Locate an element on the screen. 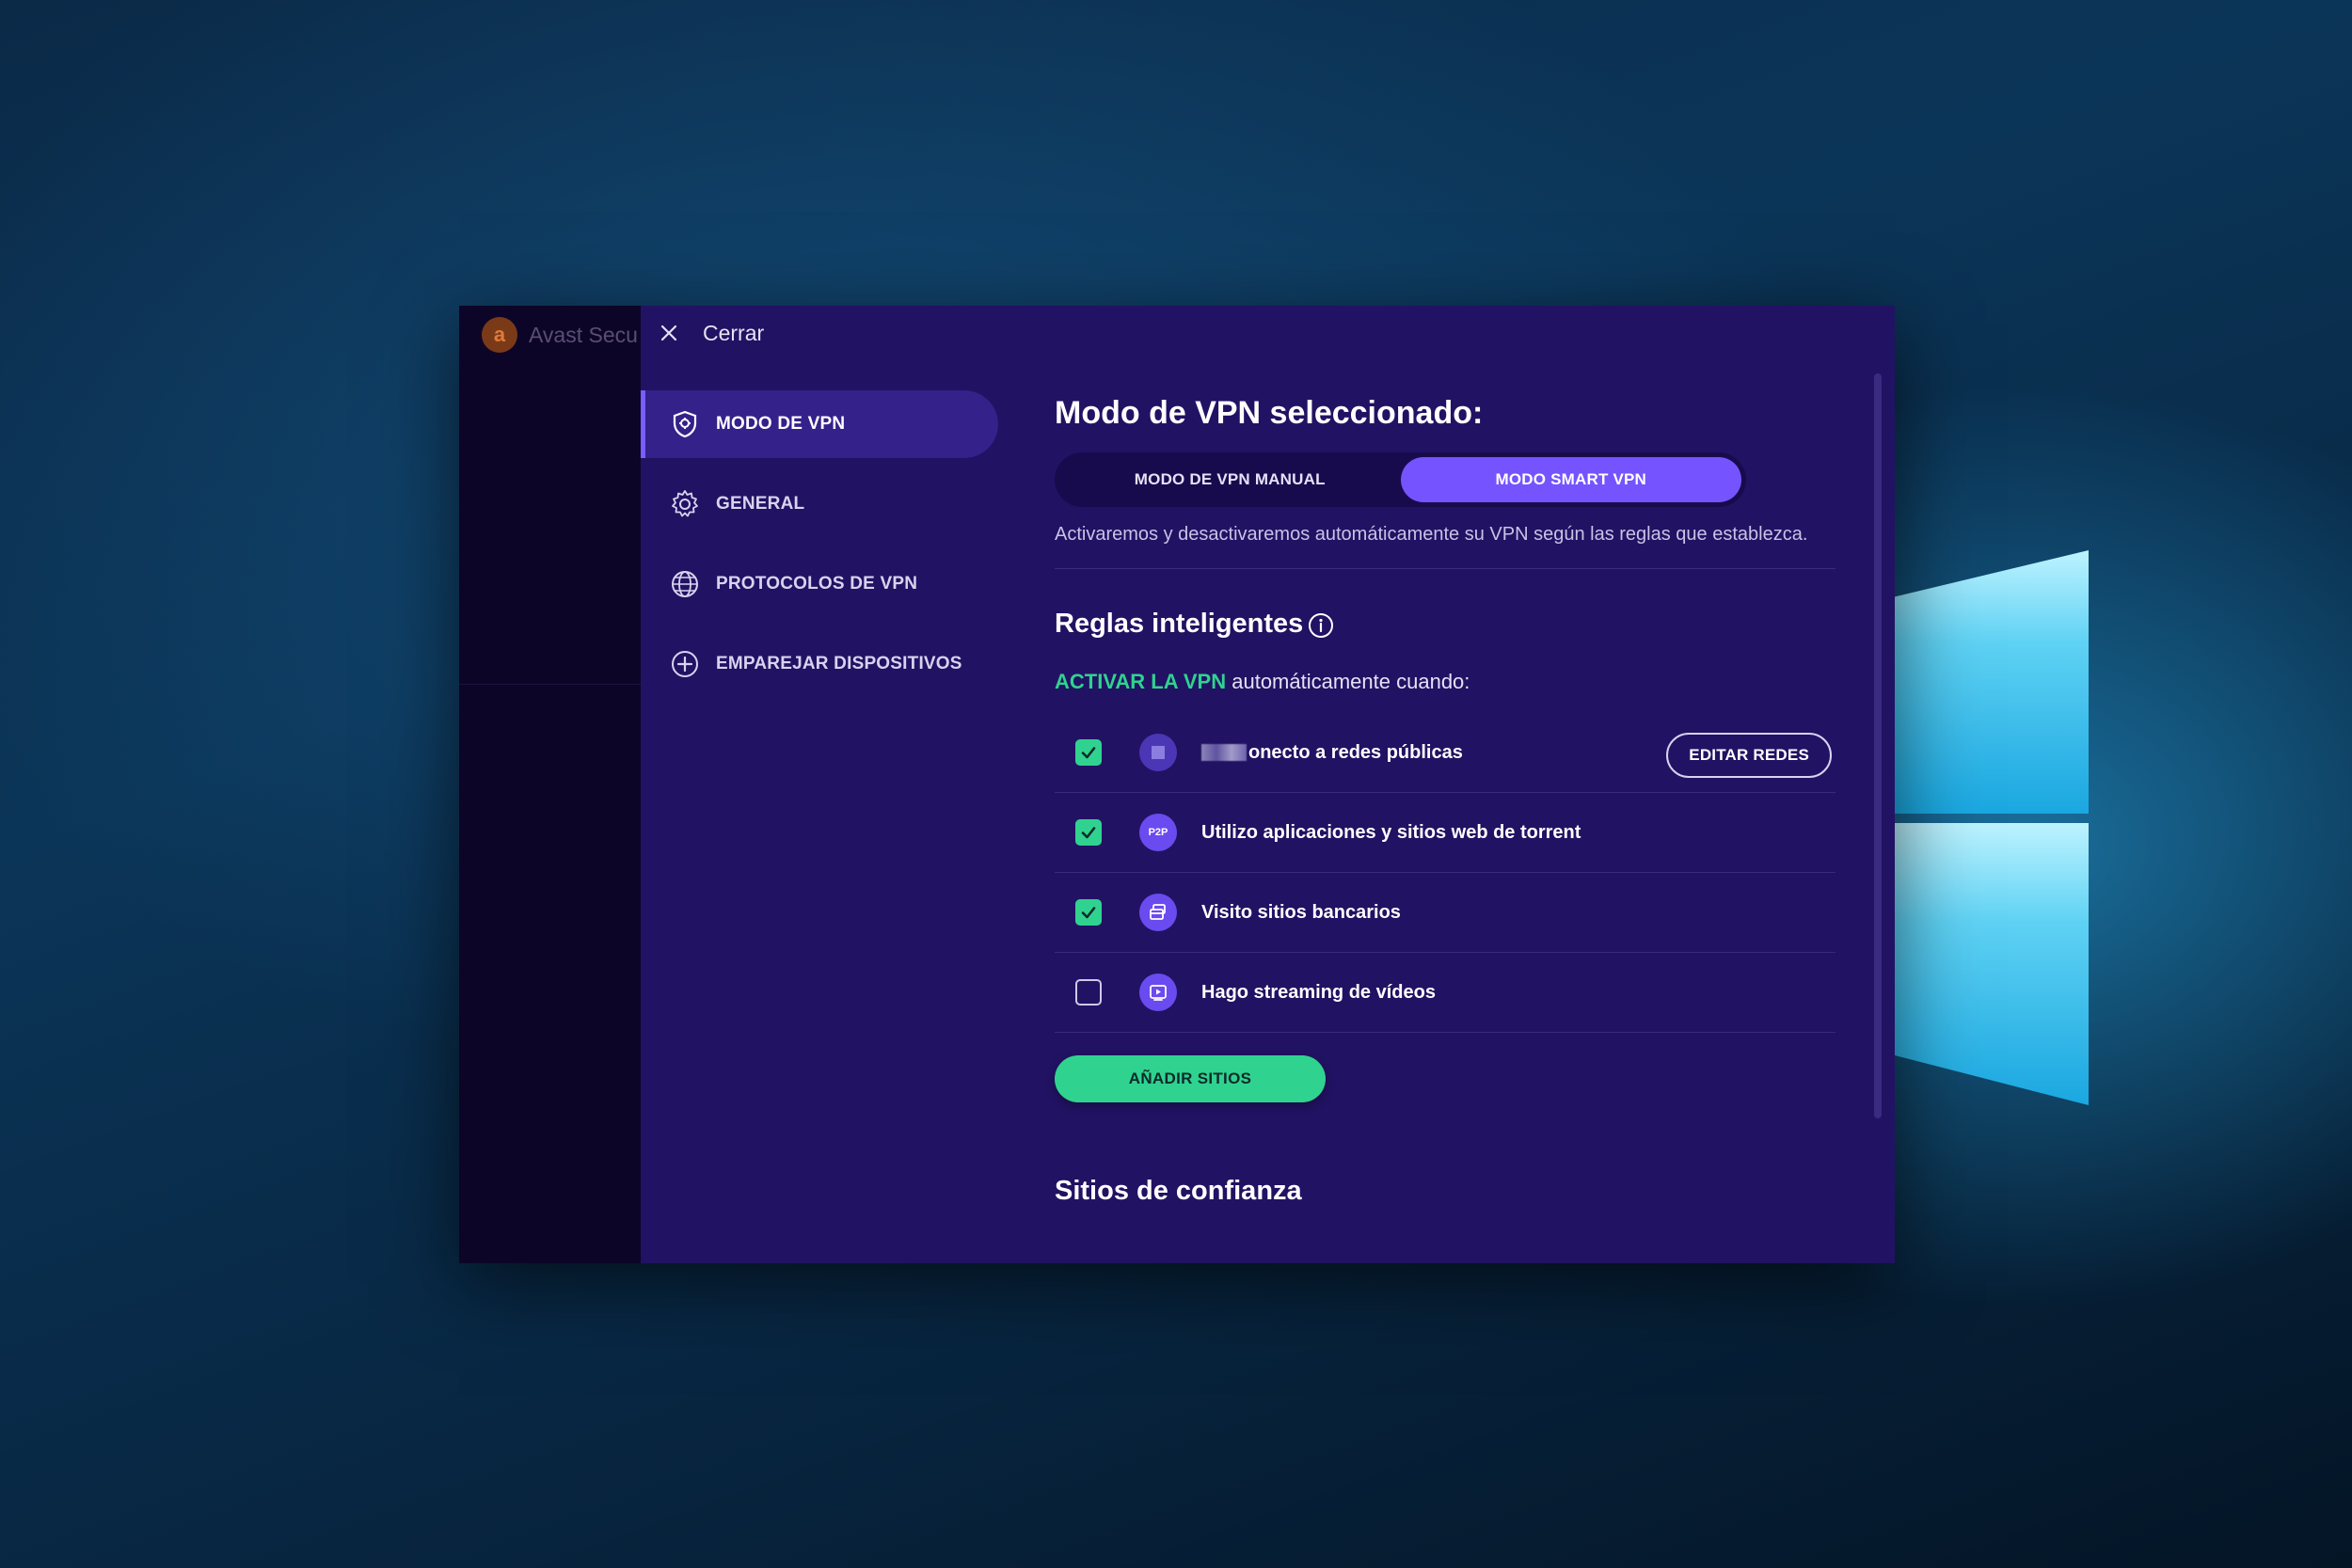  windows-logo-pane-bottom is located at coordinates (1990, 964).